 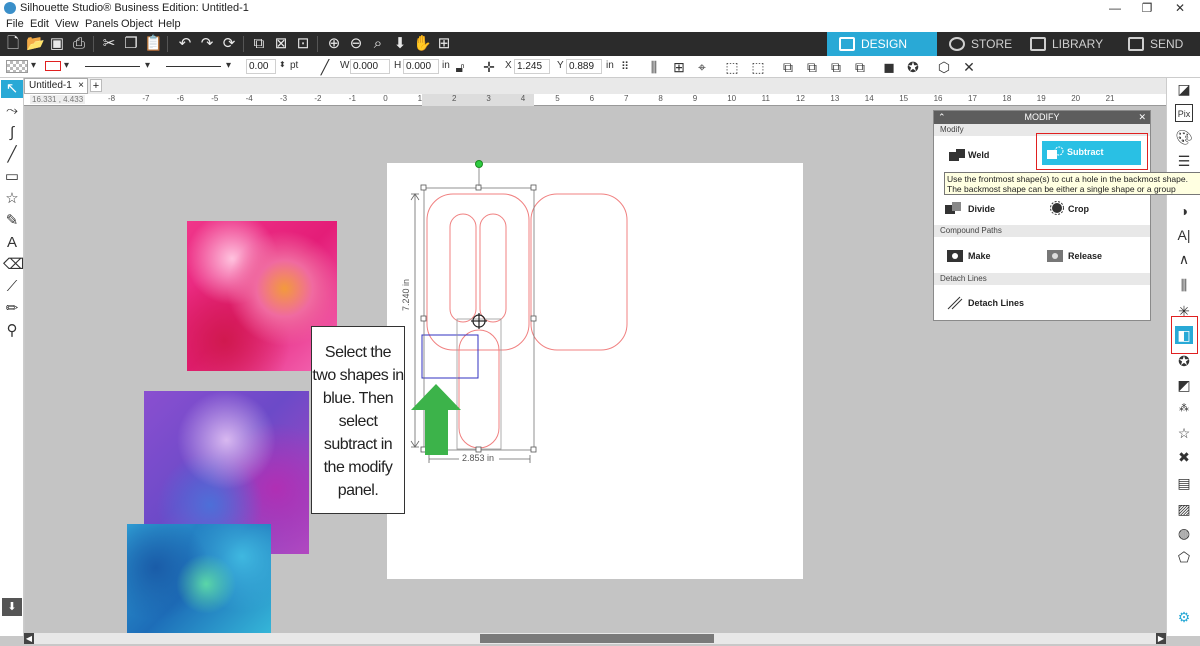 I want to click on weld-shape-icon: ◼, so click(x=889, y=67).